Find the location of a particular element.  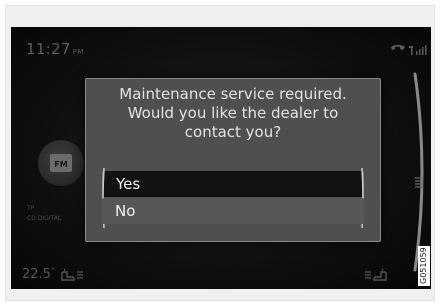

radio-source-icon: FM is located at coordinates (61, 163).